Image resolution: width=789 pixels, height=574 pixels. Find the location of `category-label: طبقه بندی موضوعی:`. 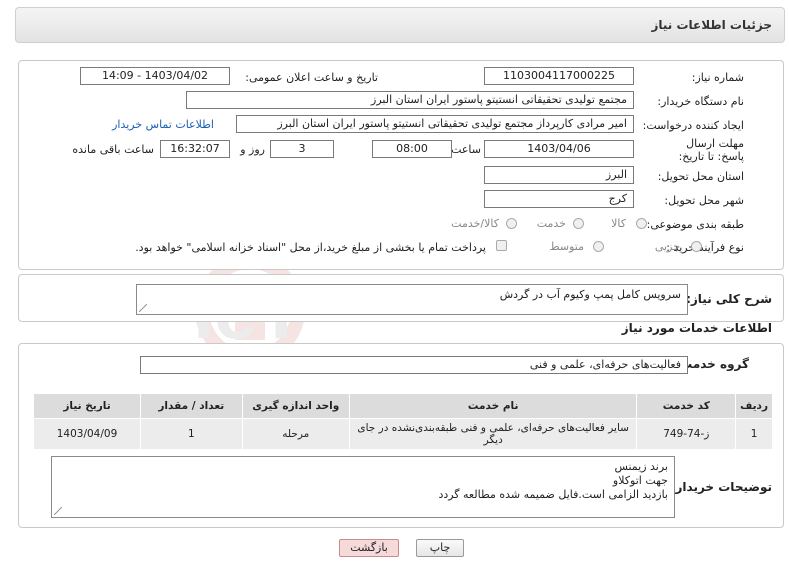

category-label: طبقه بندی موضوعی: is located at coordinates (695, 224).